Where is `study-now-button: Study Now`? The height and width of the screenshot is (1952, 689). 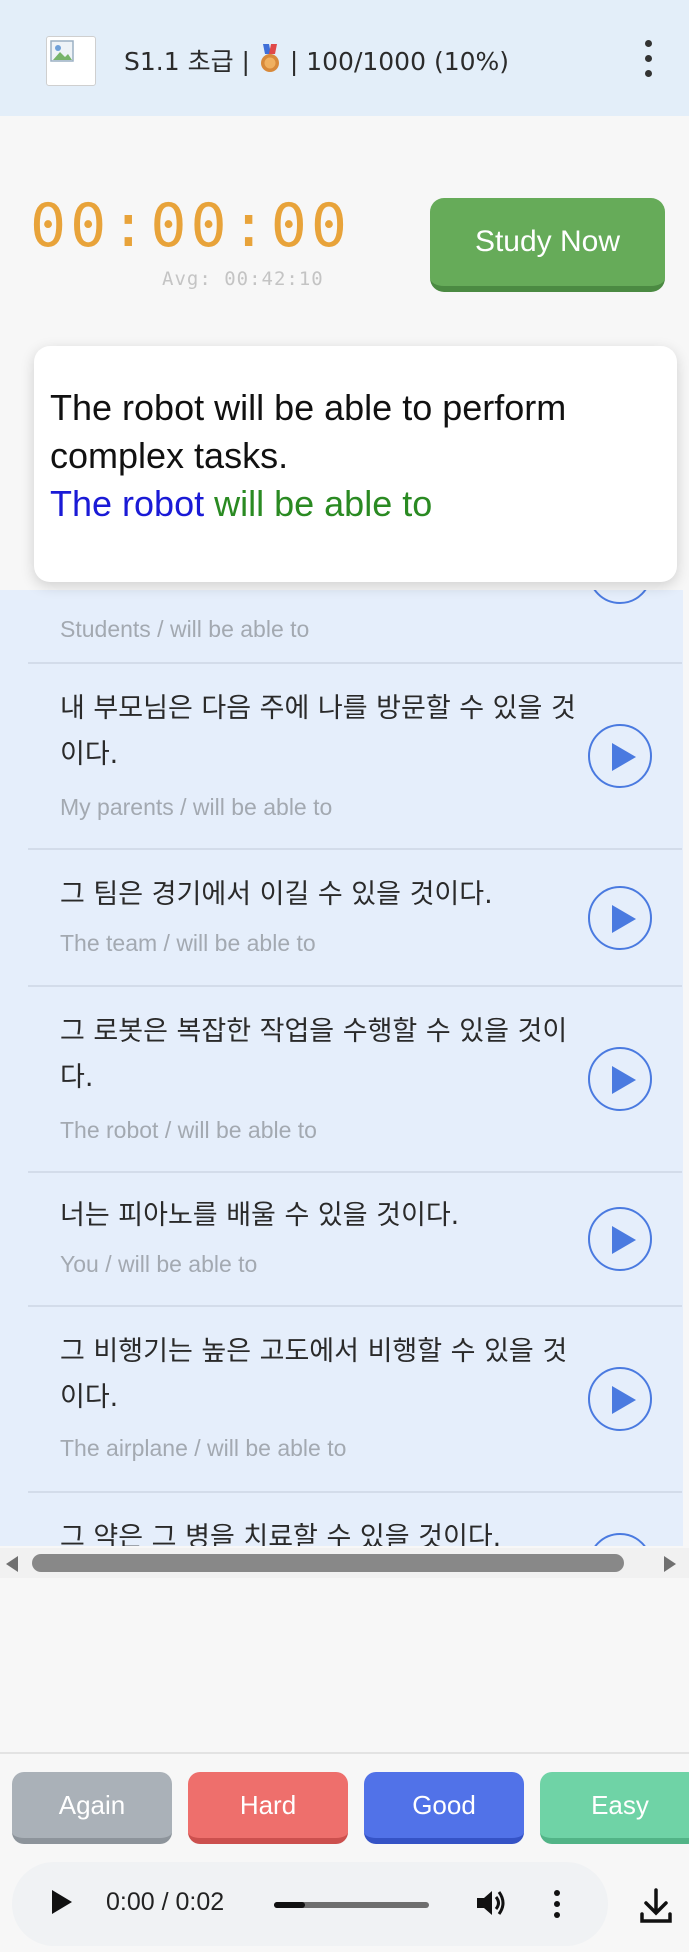 study-now-button: Study Now is located at coordinates (547, 245).